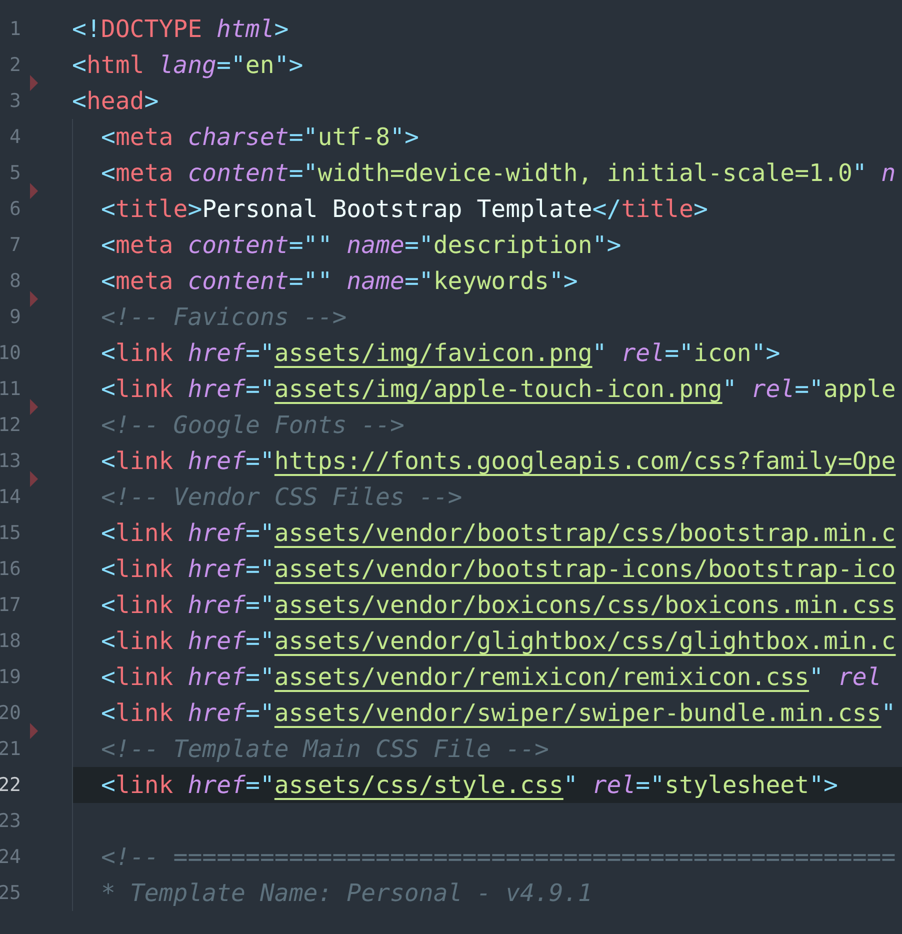 This screenshot has height=934, width=902. Describe the element at coordinates (15, 65) in the screenshot. I see `line-number: 2` at that location.